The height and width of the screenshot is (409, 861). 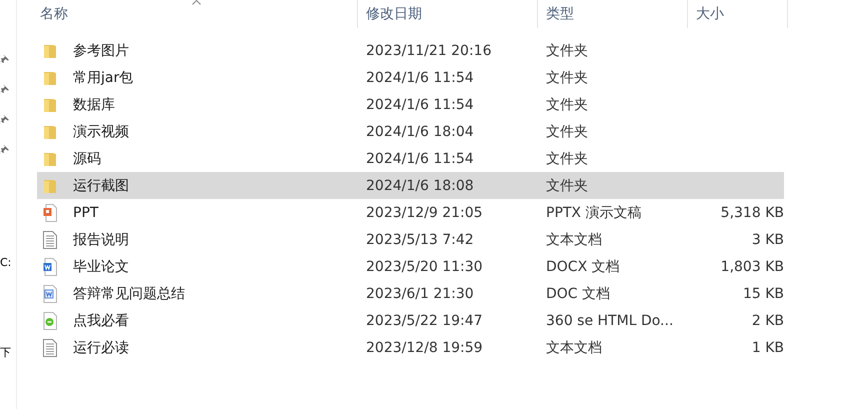 What do you see at coordinates (752, 212) in the screenshot?
I see `file-size: 5,318 KB` at bounding box center [752, 212].